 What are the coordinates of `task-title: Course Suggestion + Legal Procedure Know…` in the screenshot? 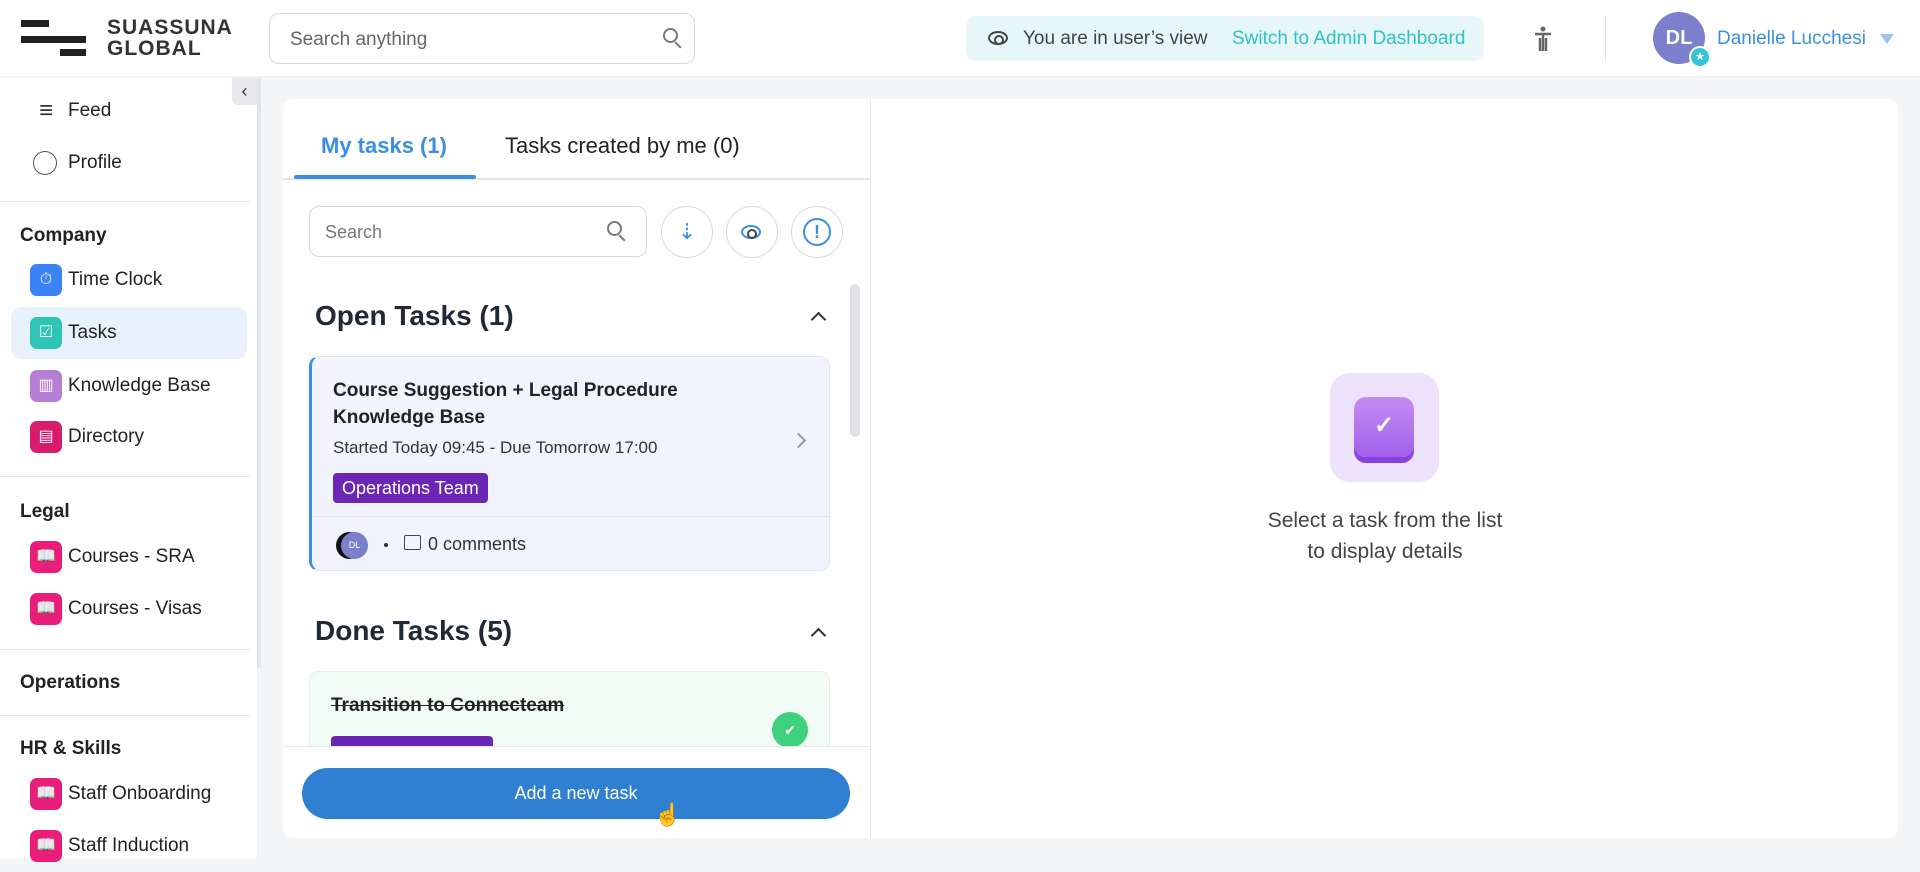 It's located at (505, 404).